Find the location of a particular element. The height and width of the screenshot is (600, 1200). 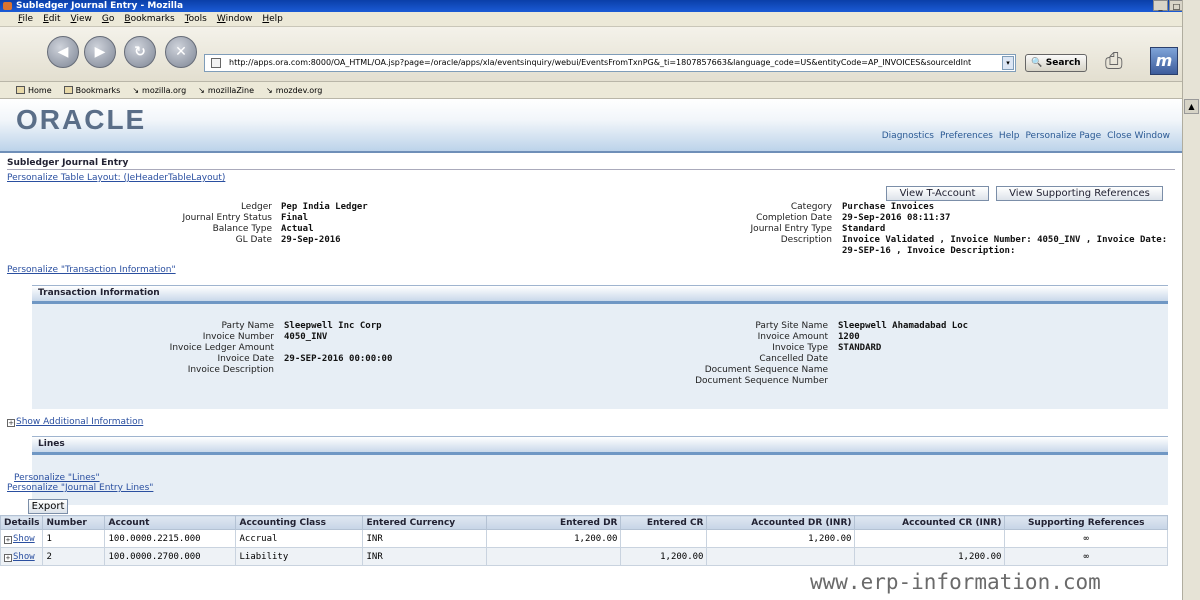

title-divider is located at coordinates (591, 169).